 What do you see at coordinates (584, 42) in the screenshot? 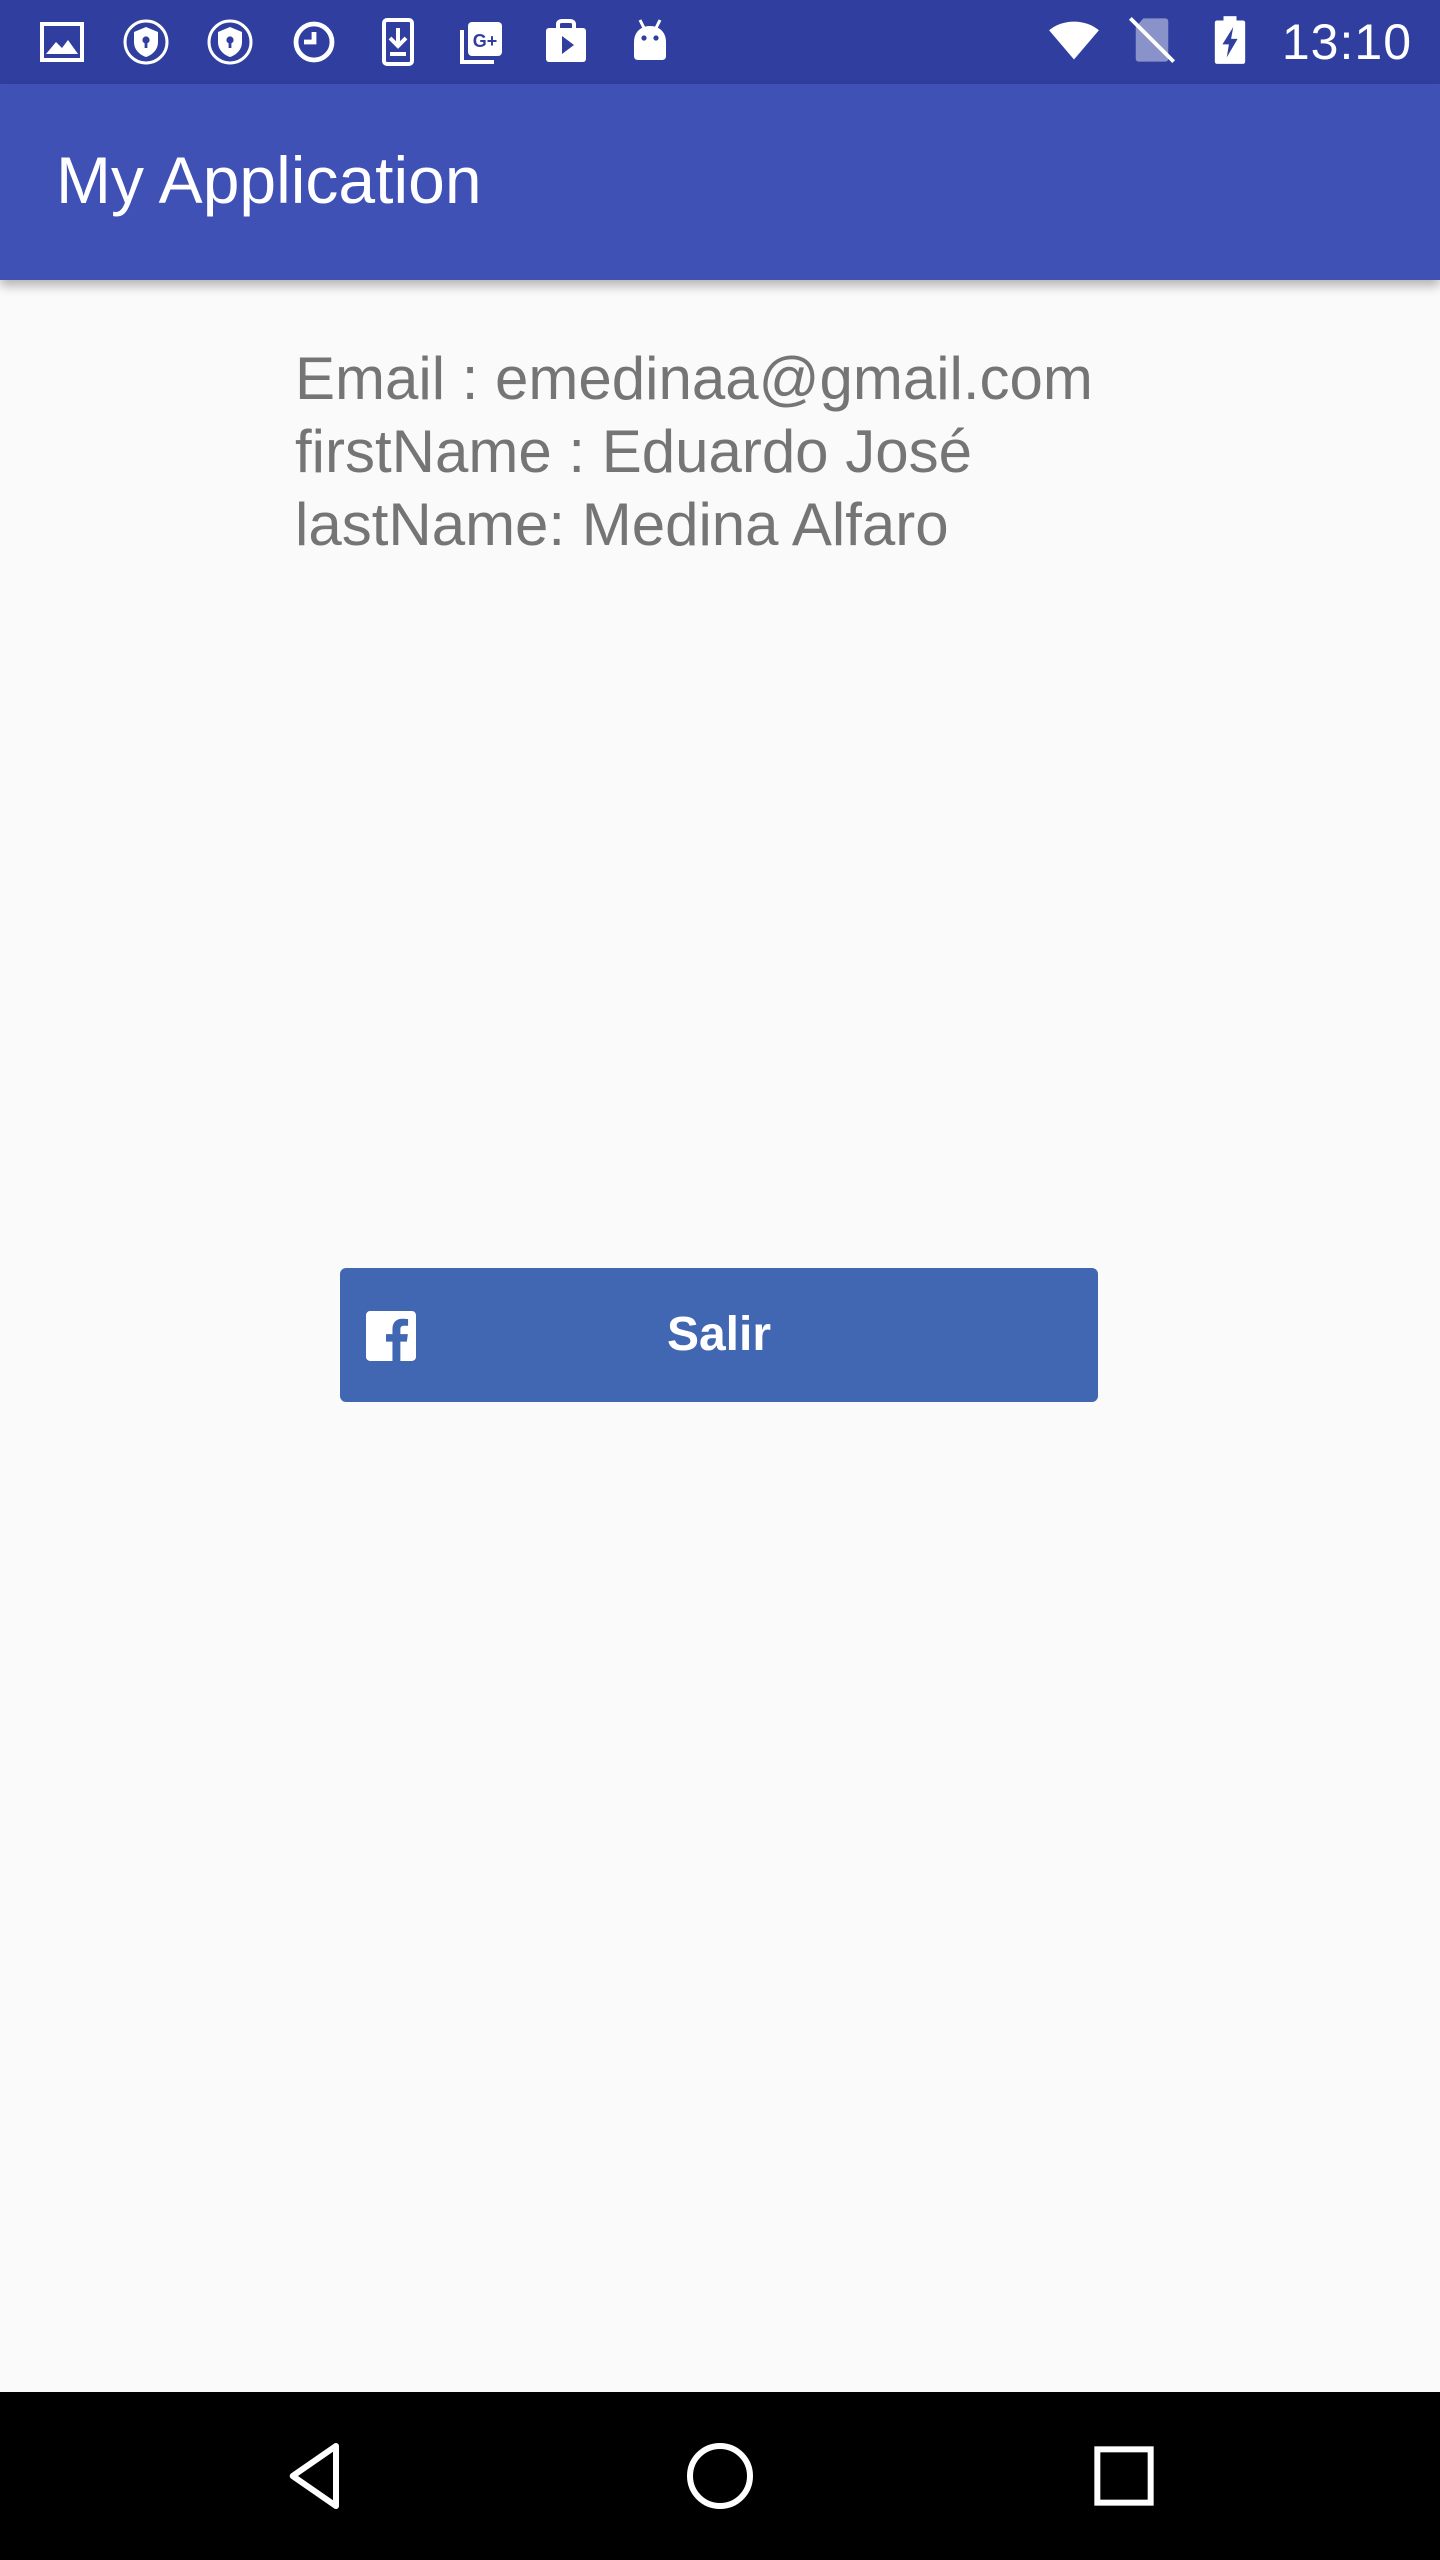
I see `play-store-icon` at bounding box center [584, 42].